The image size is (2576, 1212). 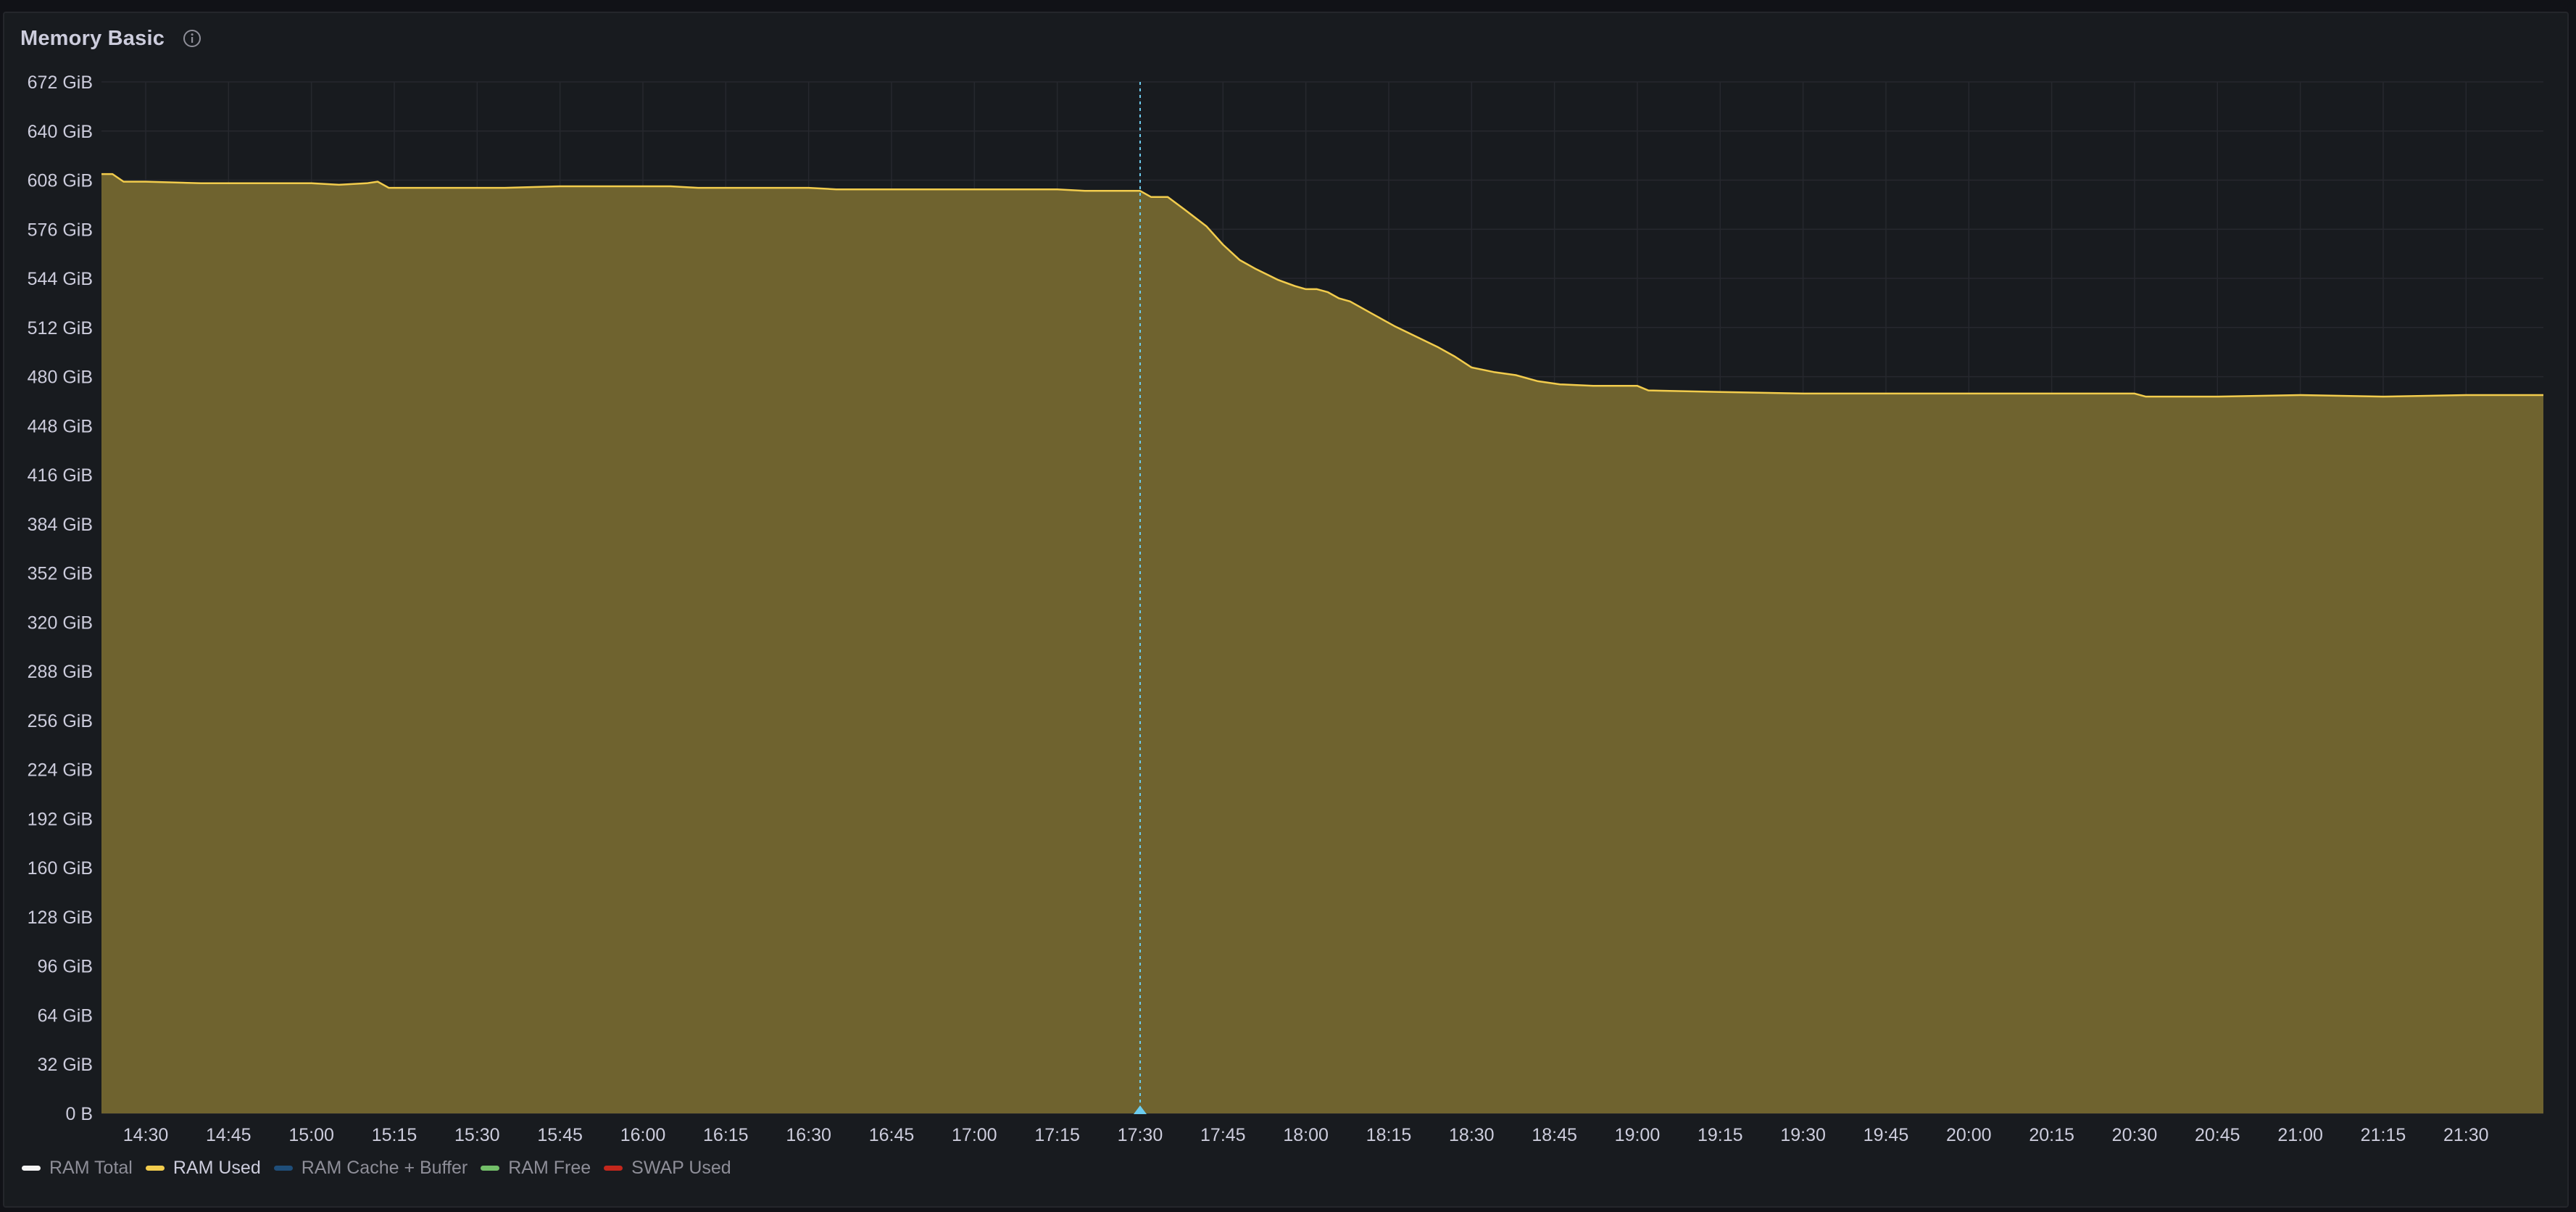 What do you see at coordinates (1389, 1135) in the screenshot?
I see `x-tick-label: 18:15` at bounding box center [1389, 1135].